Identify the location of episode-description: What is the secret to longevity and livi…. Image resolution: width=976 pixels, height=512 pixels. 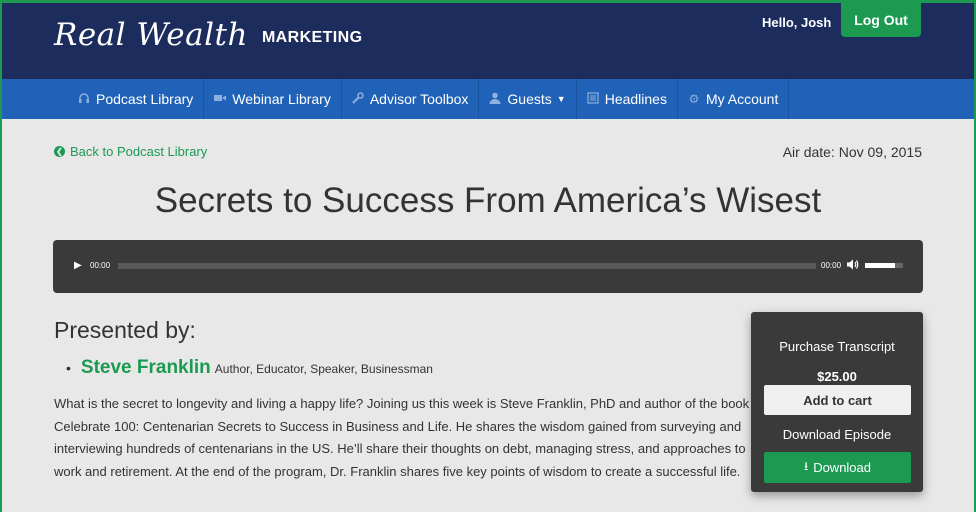
(402, 437).